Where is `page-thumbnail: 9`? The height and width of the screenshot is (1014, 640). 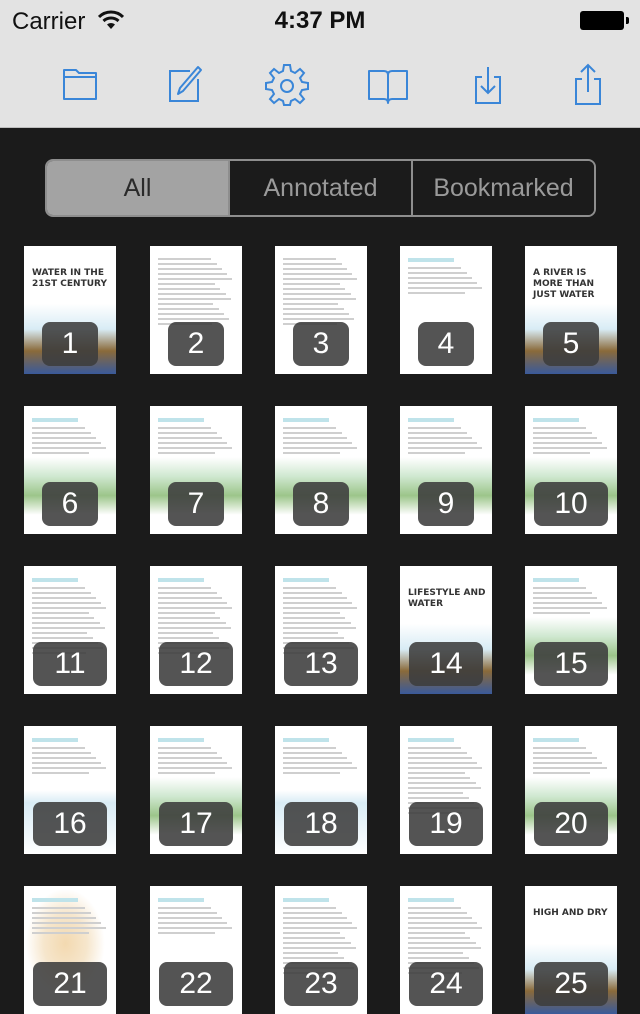
page-thumbnail: 9 is located at coordinates (446, 470).